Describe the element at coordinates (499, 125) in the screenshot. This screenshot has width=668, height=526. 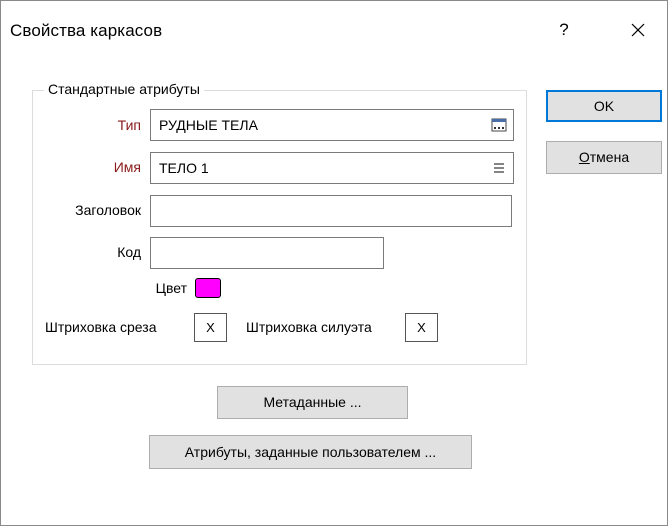
I see `browse-list-icon` at that location.